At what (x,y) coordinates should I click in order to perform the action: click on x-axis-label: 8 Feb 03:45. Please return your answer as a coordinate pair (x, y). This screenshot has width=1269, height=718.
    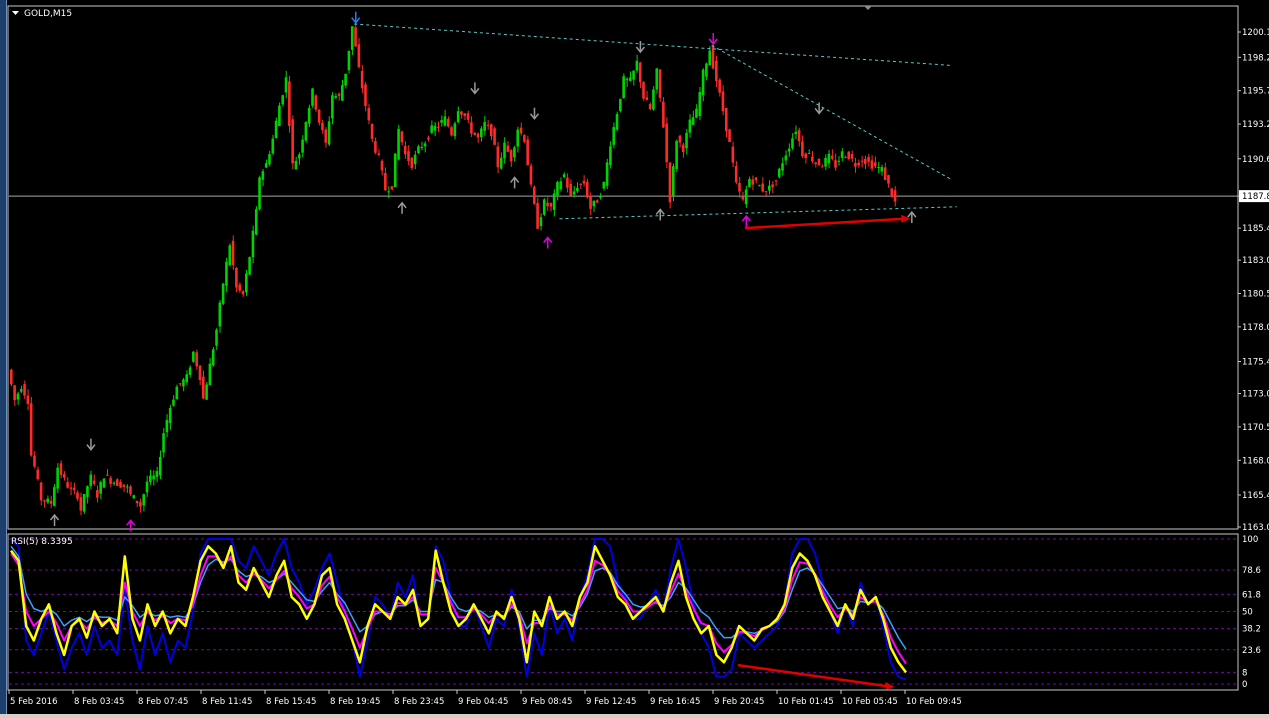
    Looking at the image, I should click on (99, 702).